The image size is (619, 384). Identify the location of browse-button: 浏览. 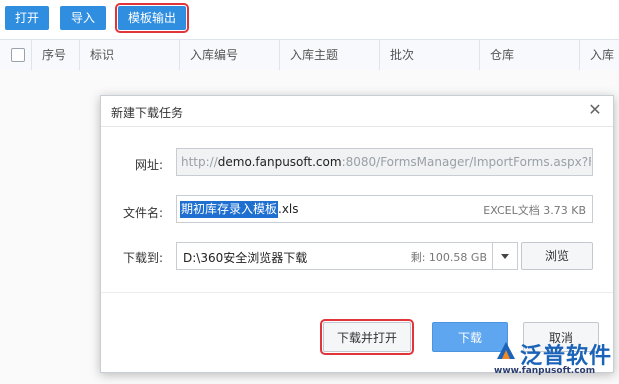
(557, 256).